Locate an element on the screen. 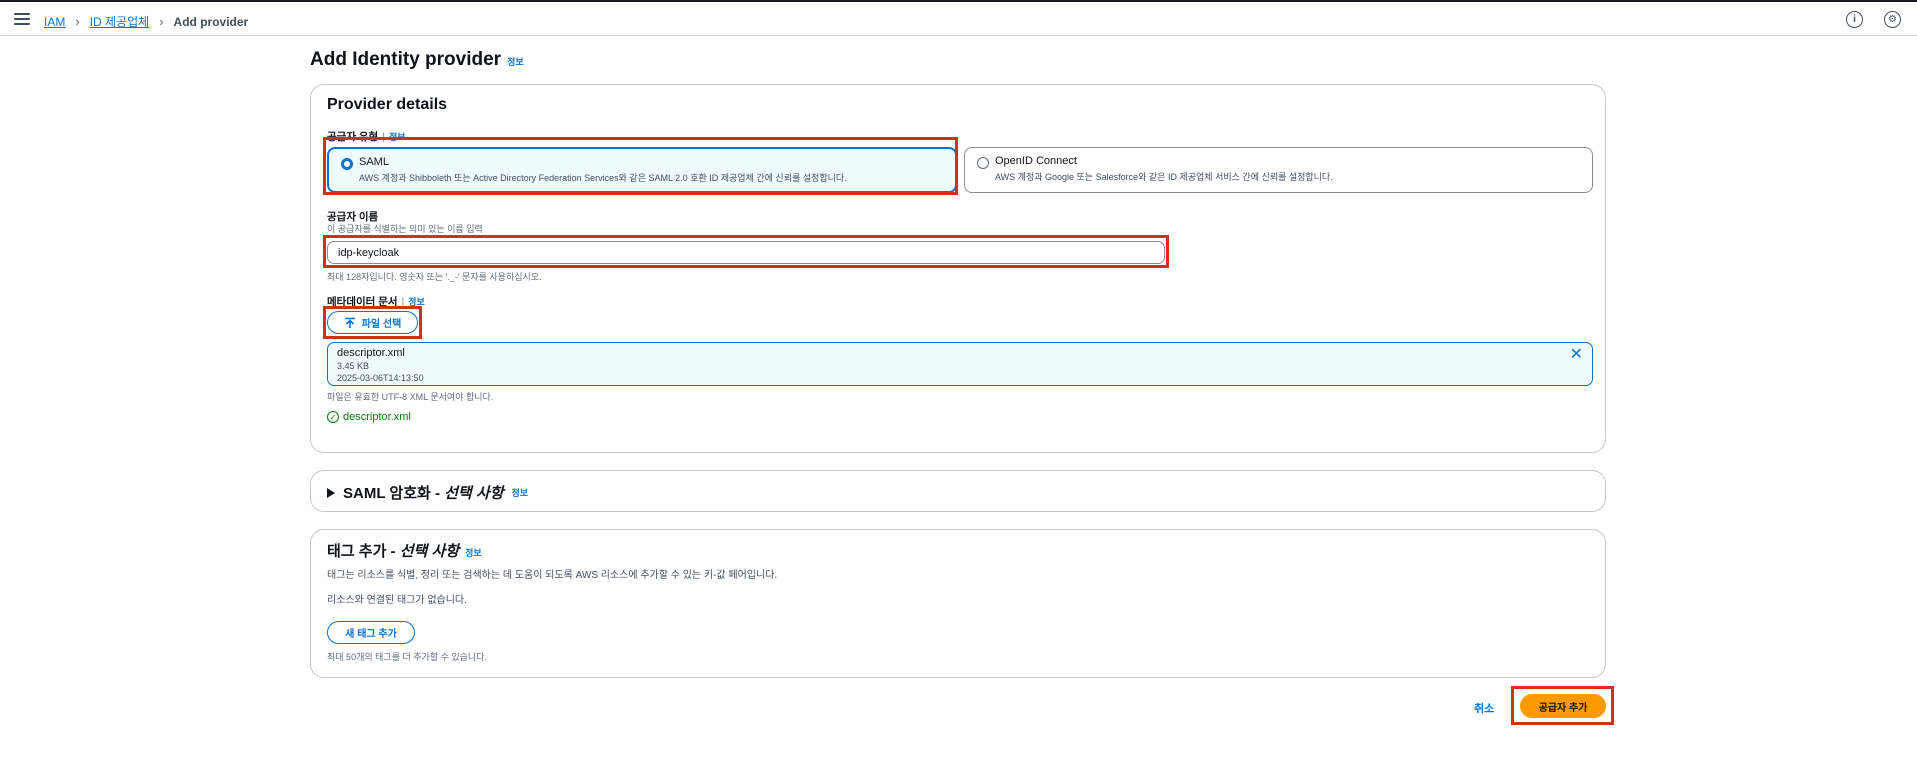 The height and width of the screenshot is (777, 1917). top-navigation-bar: IAM › ID 제공업체 › Add provider i ⚙ is located at coordinates (958, 19).